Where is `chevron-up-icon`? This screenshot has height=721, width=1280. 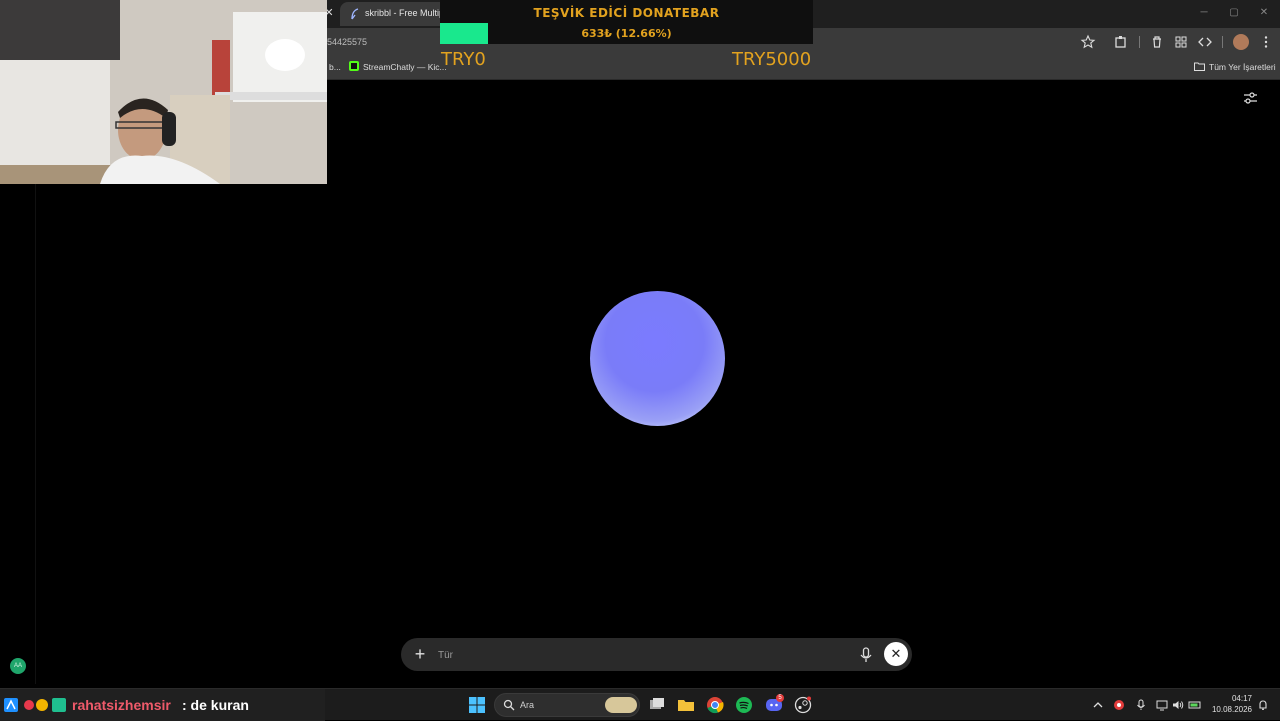
chevron-up-icon is located at coordinates (1098, 705).